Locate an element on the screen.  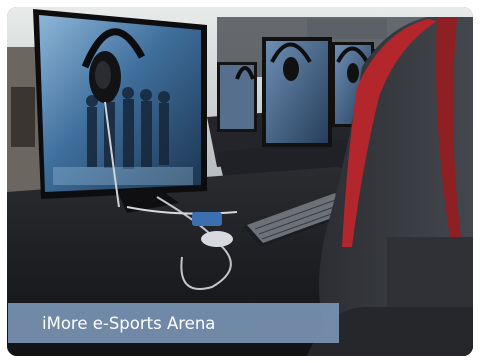
mouse-icon is located at coordinates (217, 239).